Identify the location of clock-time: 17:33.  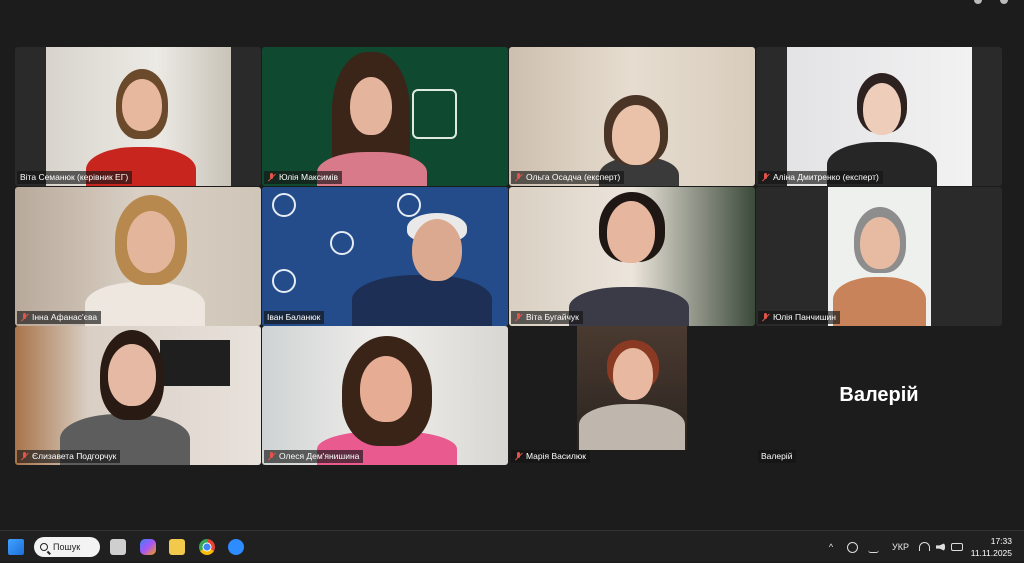
(1001, 541).